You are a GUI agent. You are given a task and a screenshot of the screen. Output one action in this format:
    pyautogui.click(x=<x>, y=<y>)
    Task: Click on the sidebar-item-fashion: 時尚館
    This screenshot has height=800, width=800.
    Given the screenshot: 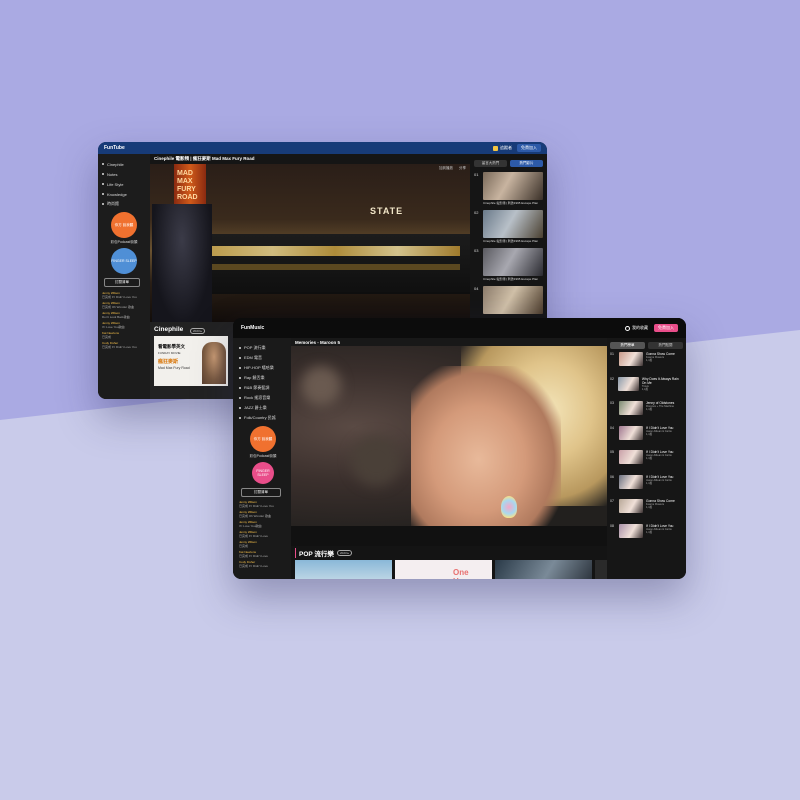 What is the action you would take?
    pyautogui.click(x=124, y=204)
    